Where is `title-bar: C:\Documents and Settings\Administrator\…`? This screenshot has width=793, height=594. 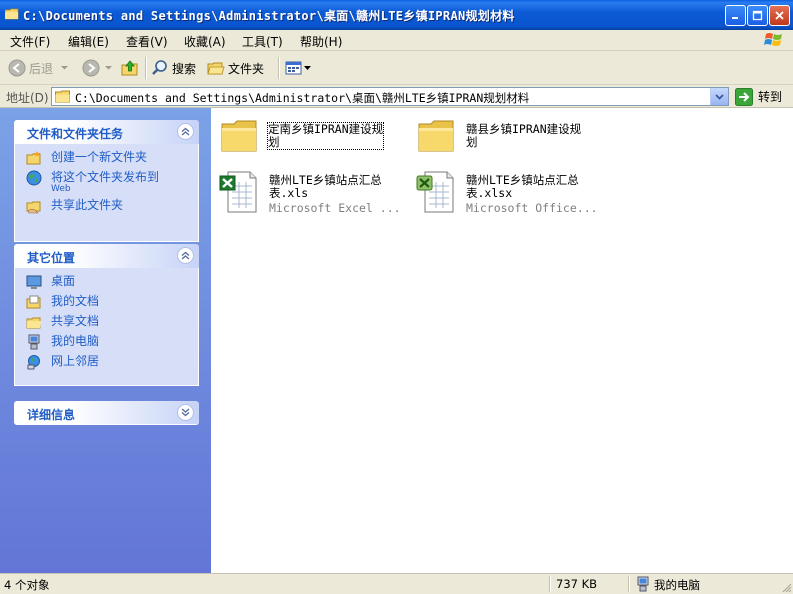 title-bar: C:\Documents and Settings\Administrator\… is located at coordinates (396, 15).